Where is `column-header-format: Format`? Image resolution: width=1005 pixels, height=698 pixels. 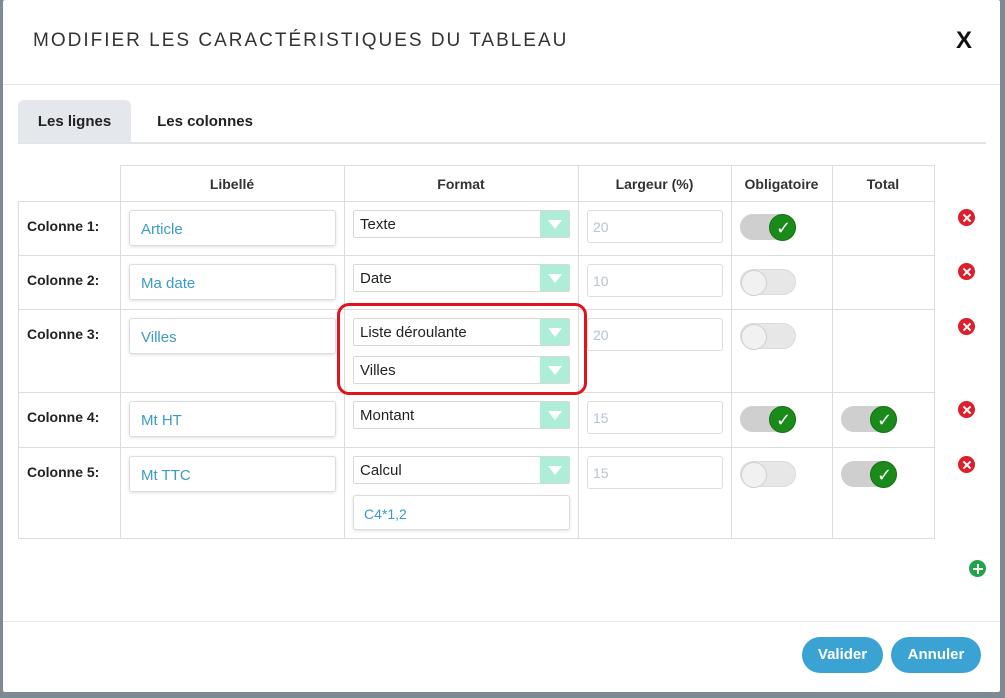
column-header-format: Format is located at coordinates (461, 184).